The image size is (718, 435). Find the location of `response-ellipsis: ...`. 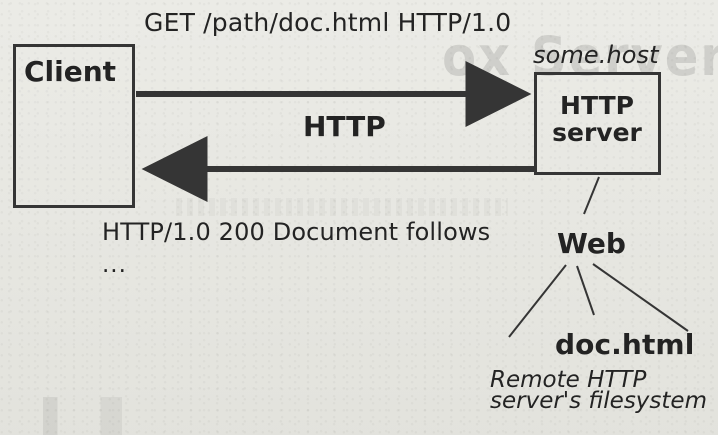

response-ellipsis: ... is located at coordinates (114, 265).